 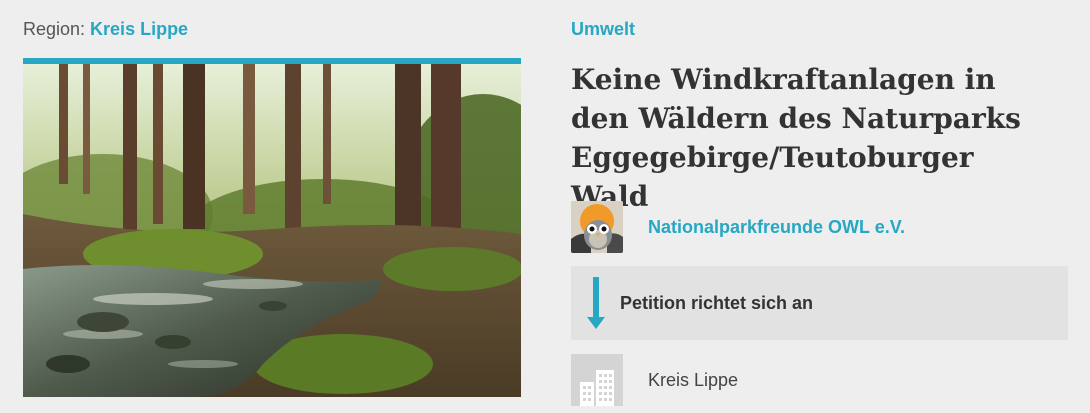 I want to click on addressee-row: Kreis Lippe, so click(x=654, y=380).